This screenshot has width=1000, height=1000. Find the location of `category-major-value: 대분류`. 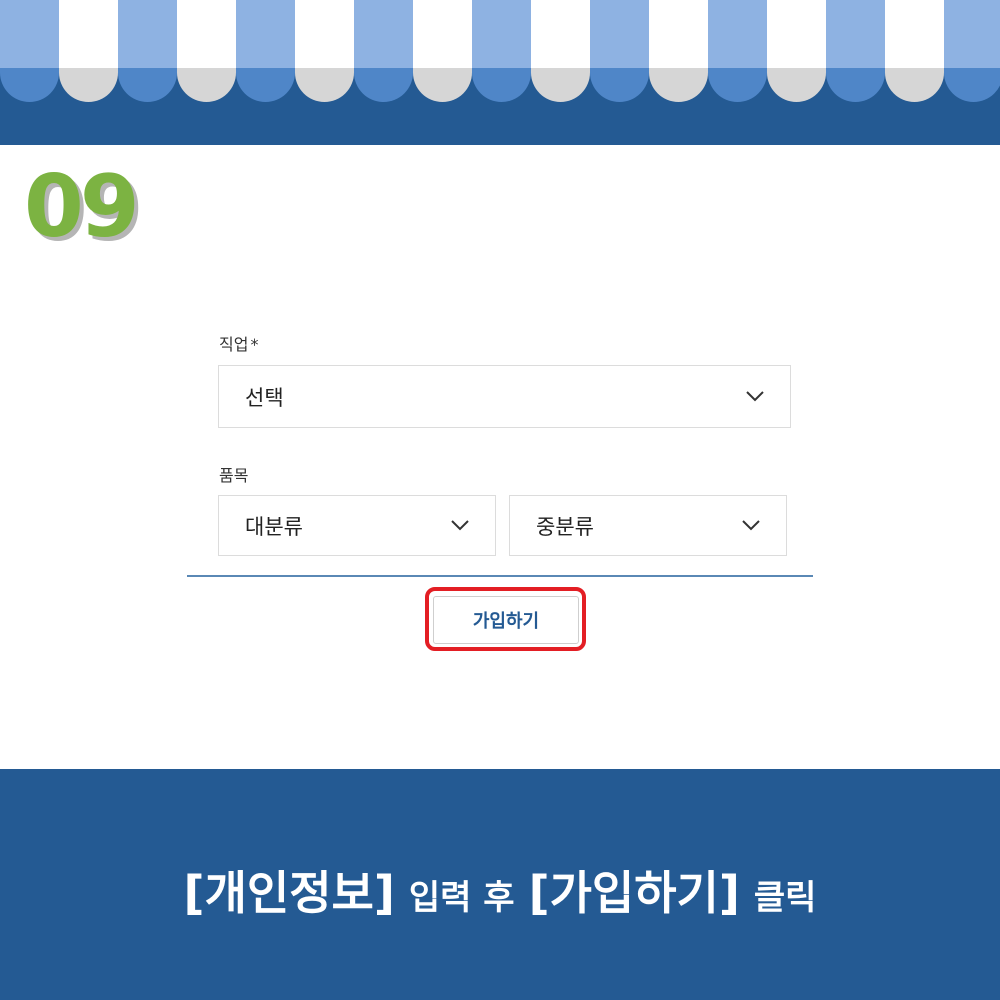

category-major-value: 대분류 is located at coordinates (274, 526).